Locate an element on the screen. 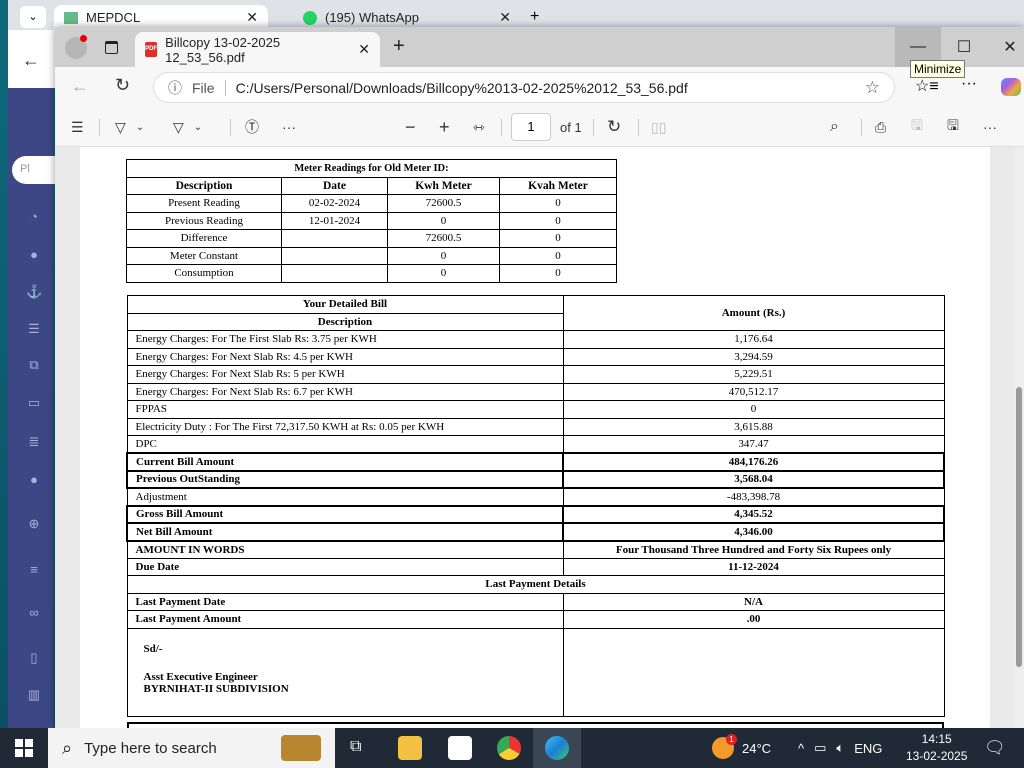  close-window-button: ✕ is located at coordinates (1005, 47).